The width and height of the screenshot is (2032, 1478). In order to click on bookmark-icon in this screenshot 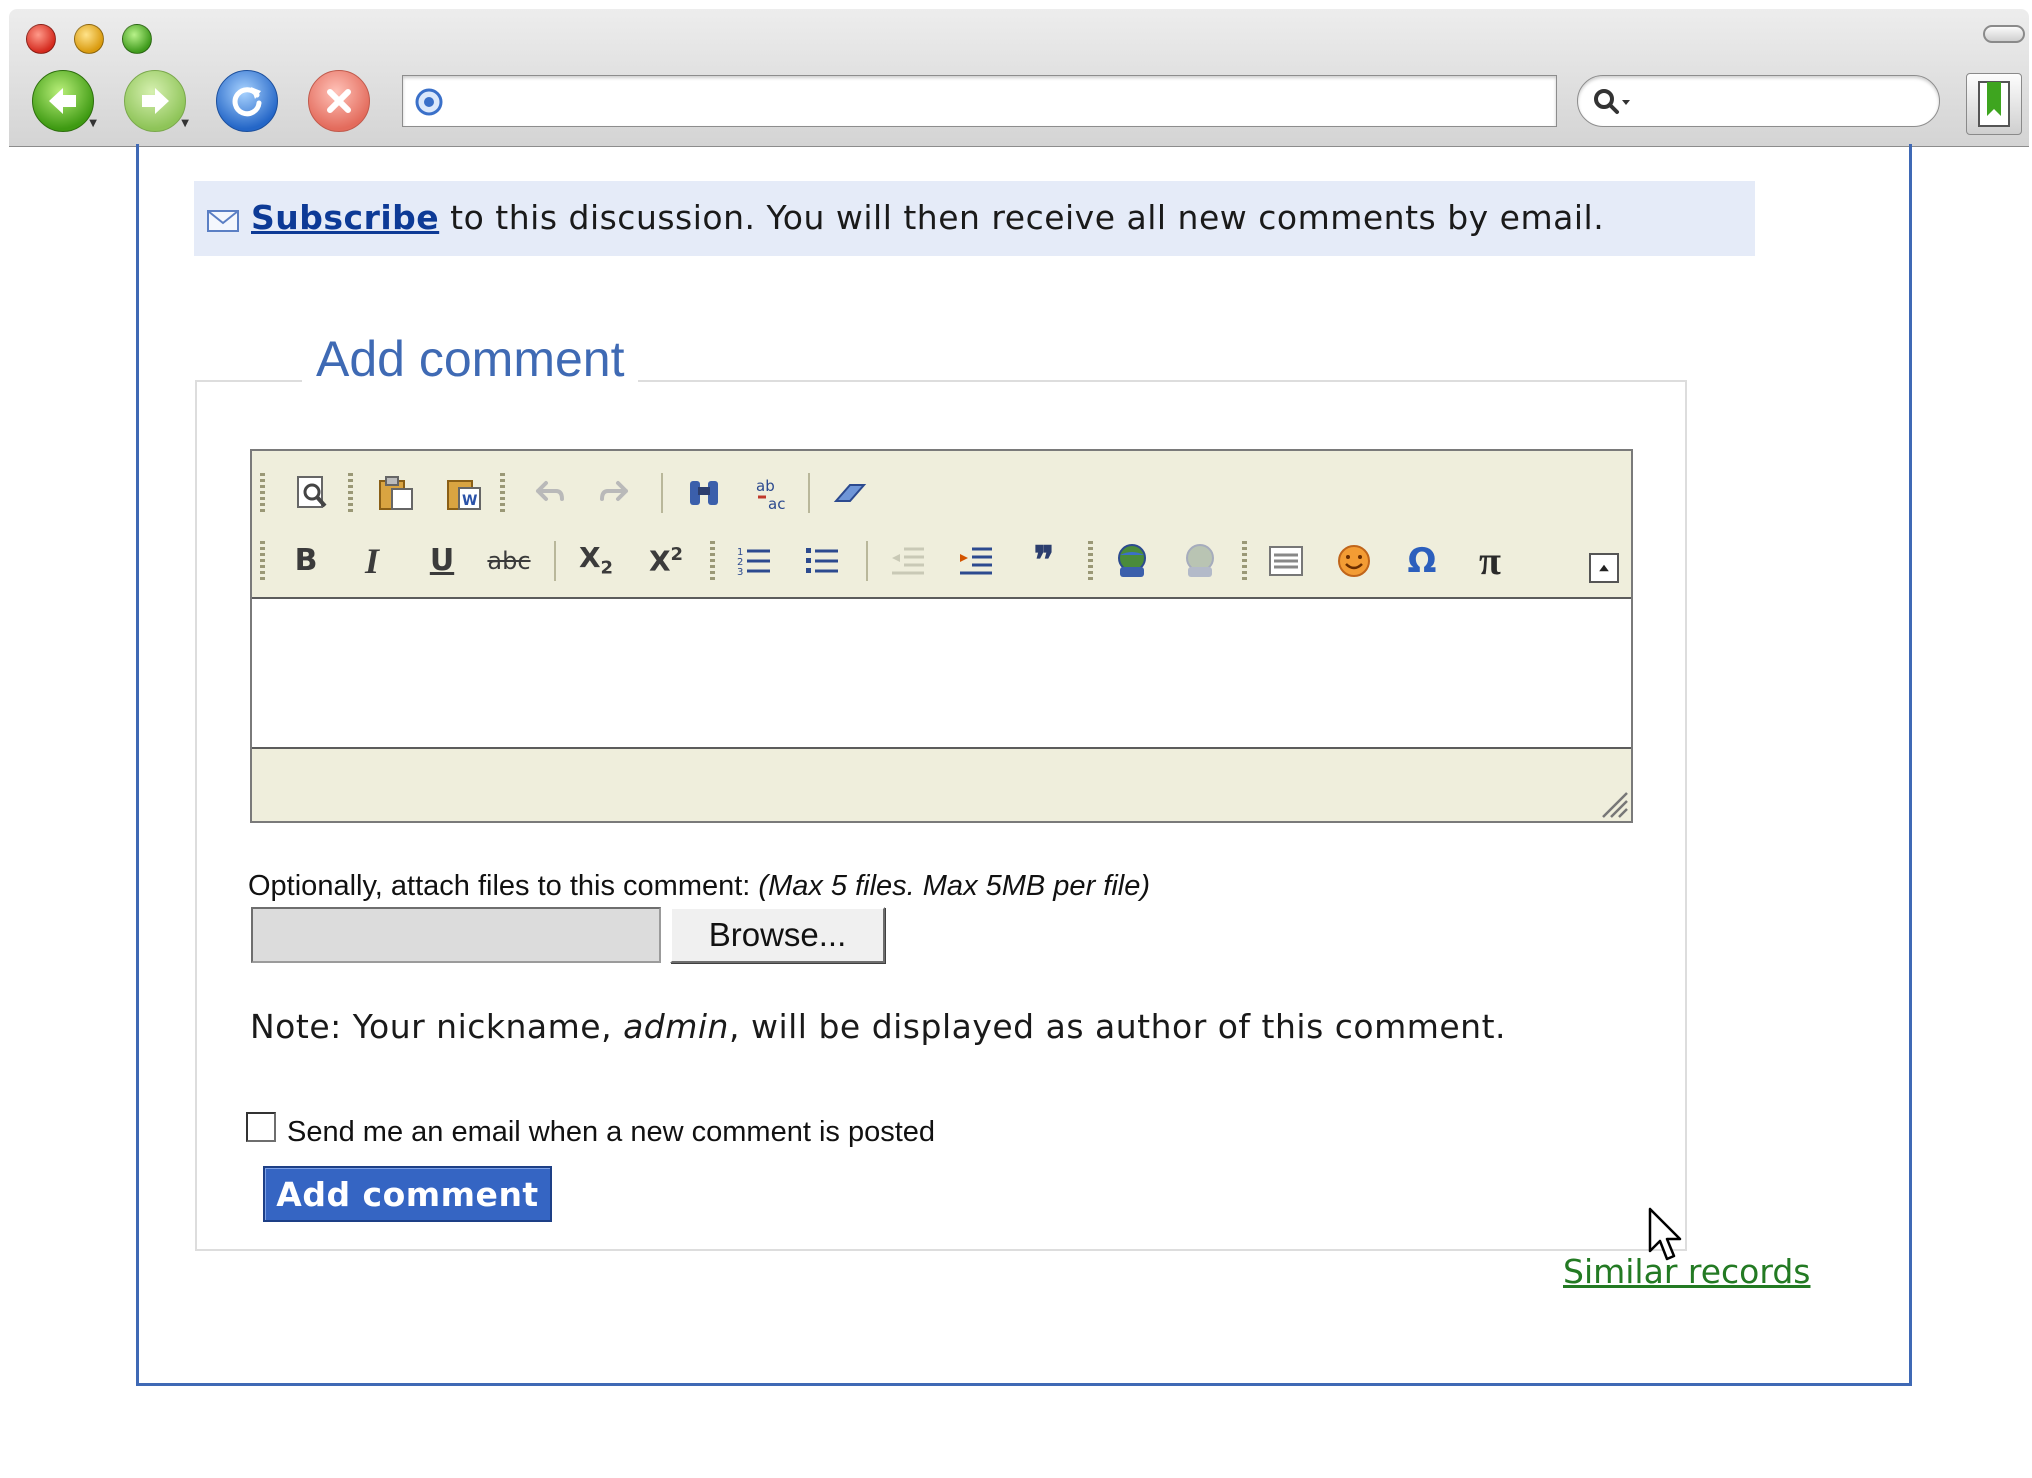, I will do `click(1994, 104)`.